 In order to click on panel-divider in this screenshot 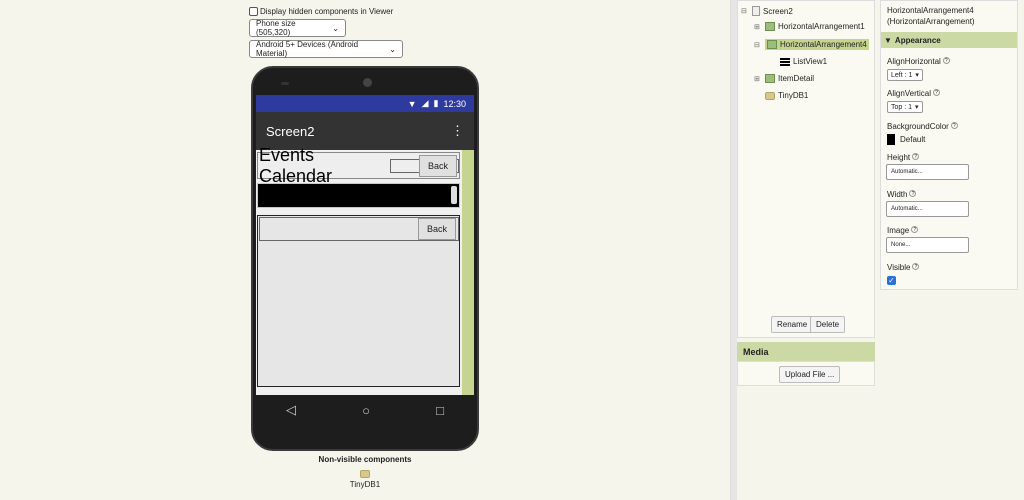, I will do `click(733, 250)`.